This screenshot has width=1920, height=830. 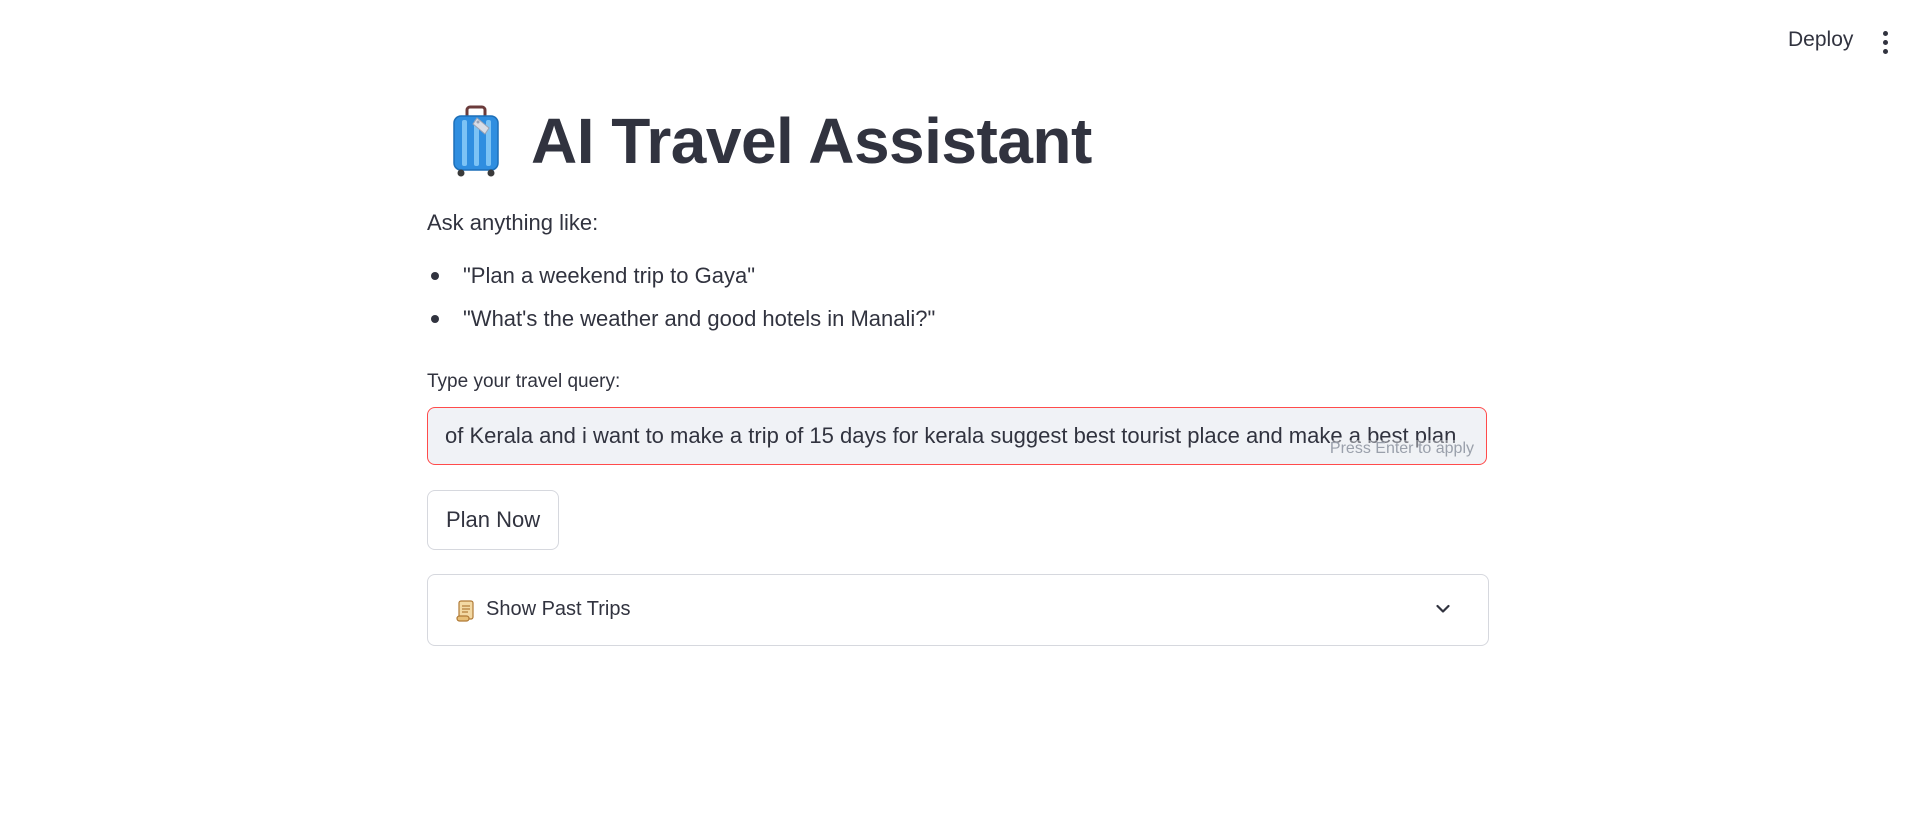 I want to click on plan-now-button: Plan Now, so click(x=493, y=520).